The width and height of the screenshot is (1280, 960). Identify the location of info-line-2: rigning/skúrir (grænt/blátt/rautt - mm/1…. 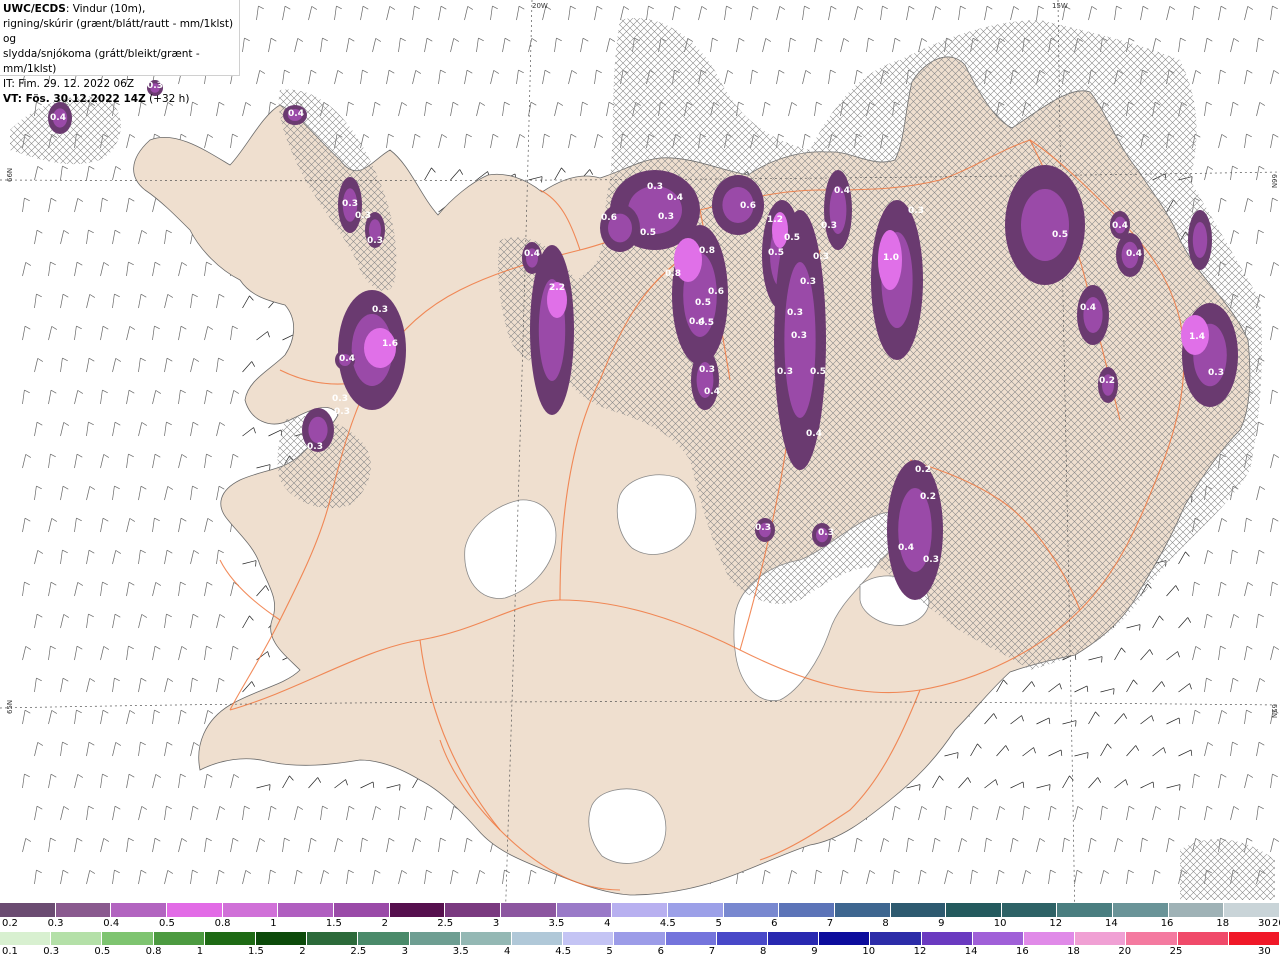
(118, 31).